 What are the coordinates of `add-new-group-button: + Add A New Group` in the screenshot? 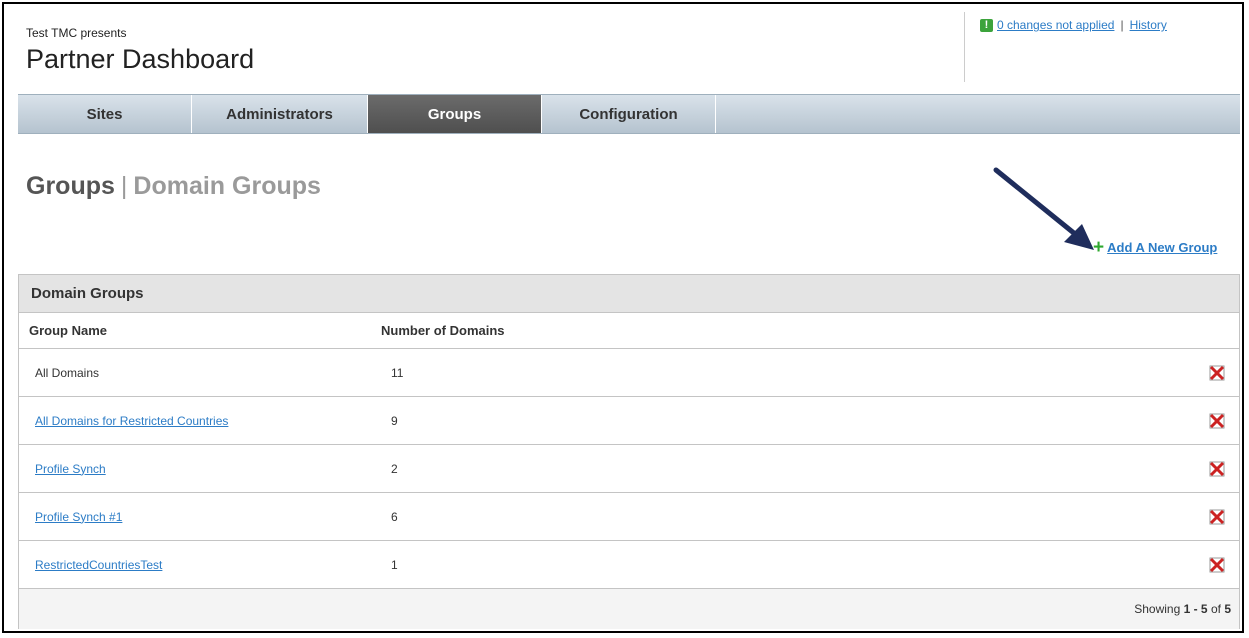 It's located at (1155, 247).